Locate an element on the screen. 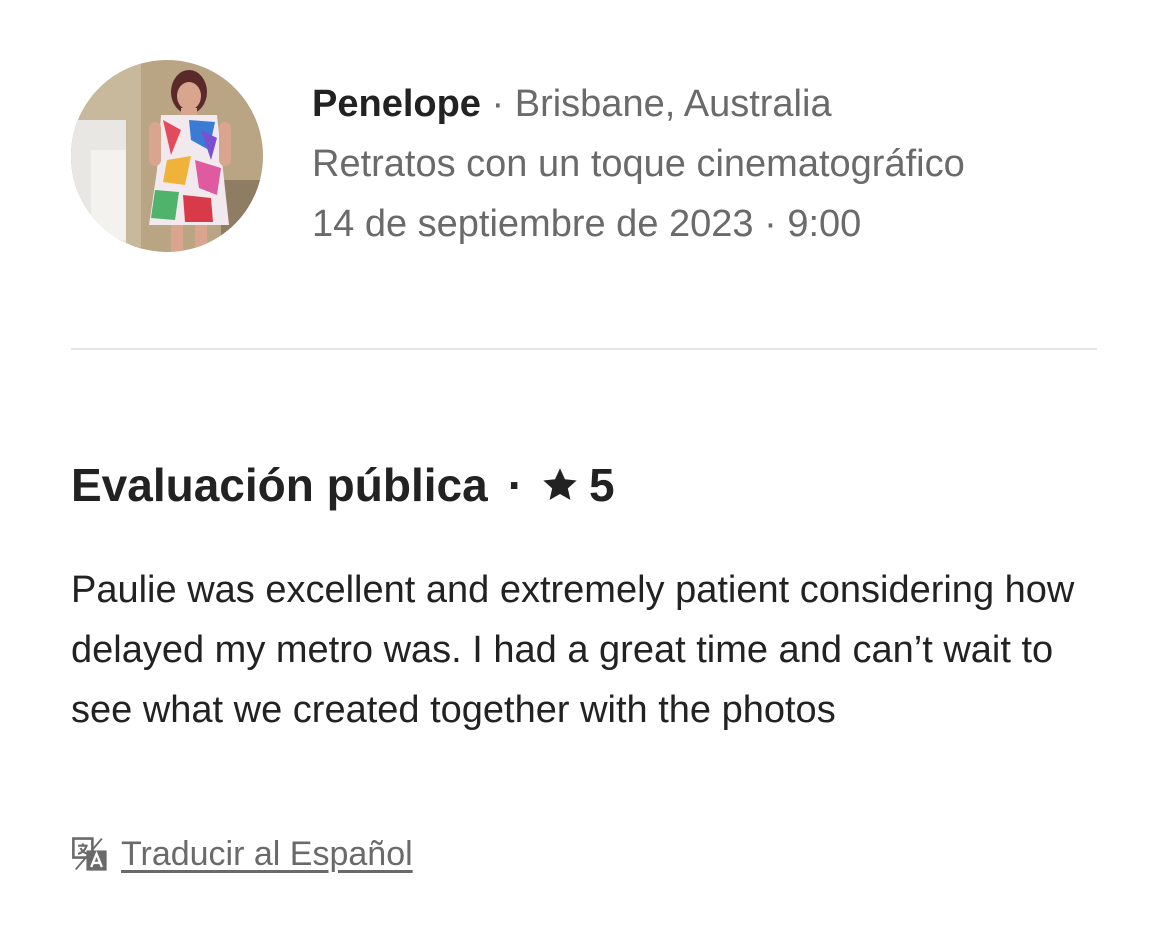  review-rating: 5 is located at coordinates (602, 485).